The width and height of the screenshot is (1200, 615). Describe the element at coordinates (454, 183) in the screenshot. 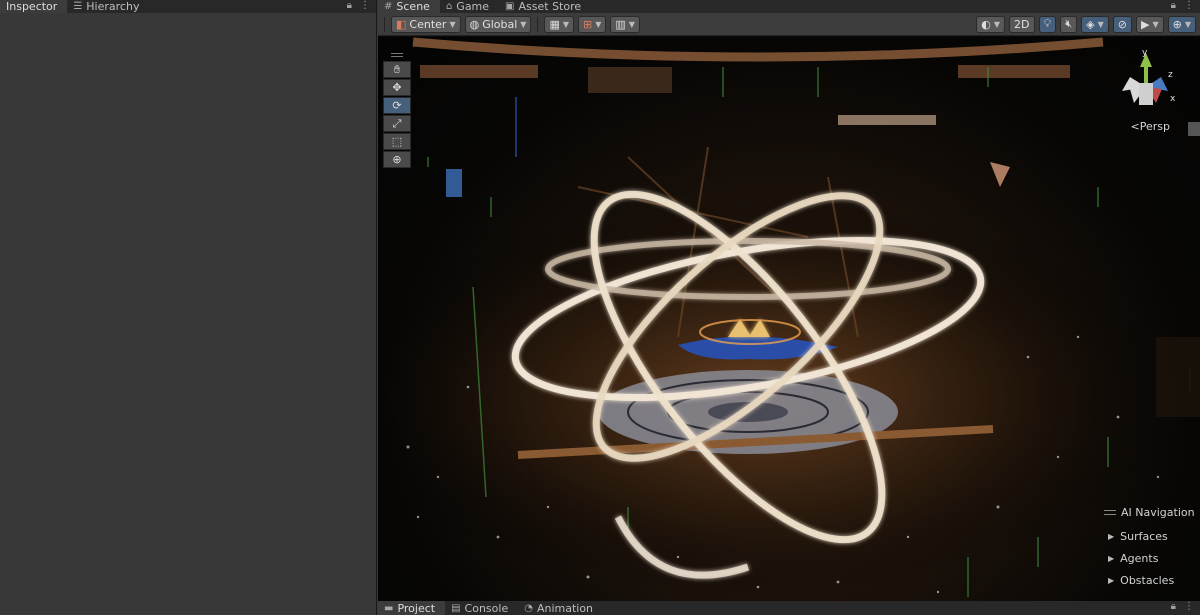

I see `blue-block` at that location.